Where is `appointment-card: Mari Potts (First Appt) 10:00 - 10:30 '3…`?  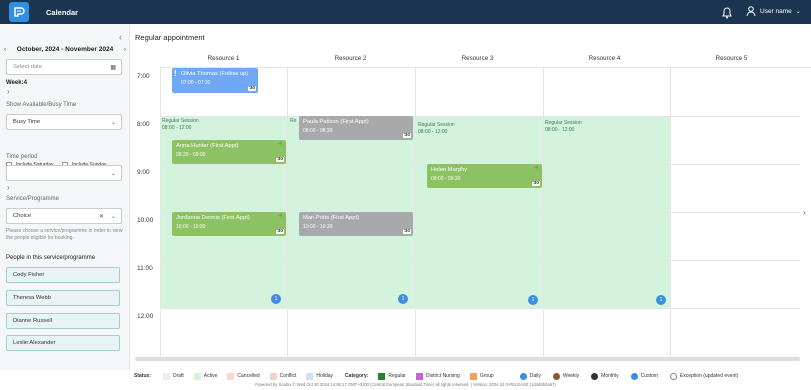 appointment-card: Mari Potts (First Appt) 10:00 - 10:30 '3… is located at coordinates (356, 224).